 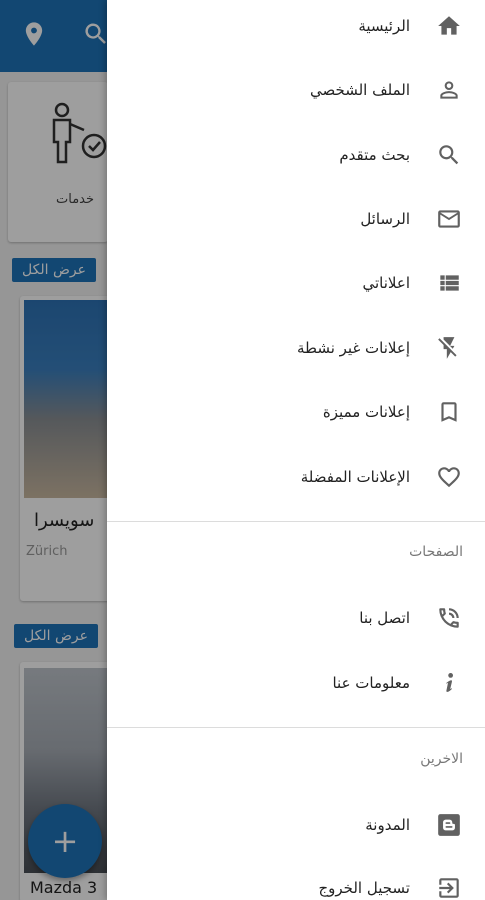 I want to click on blogger-icon, so click(x=449, y=825).